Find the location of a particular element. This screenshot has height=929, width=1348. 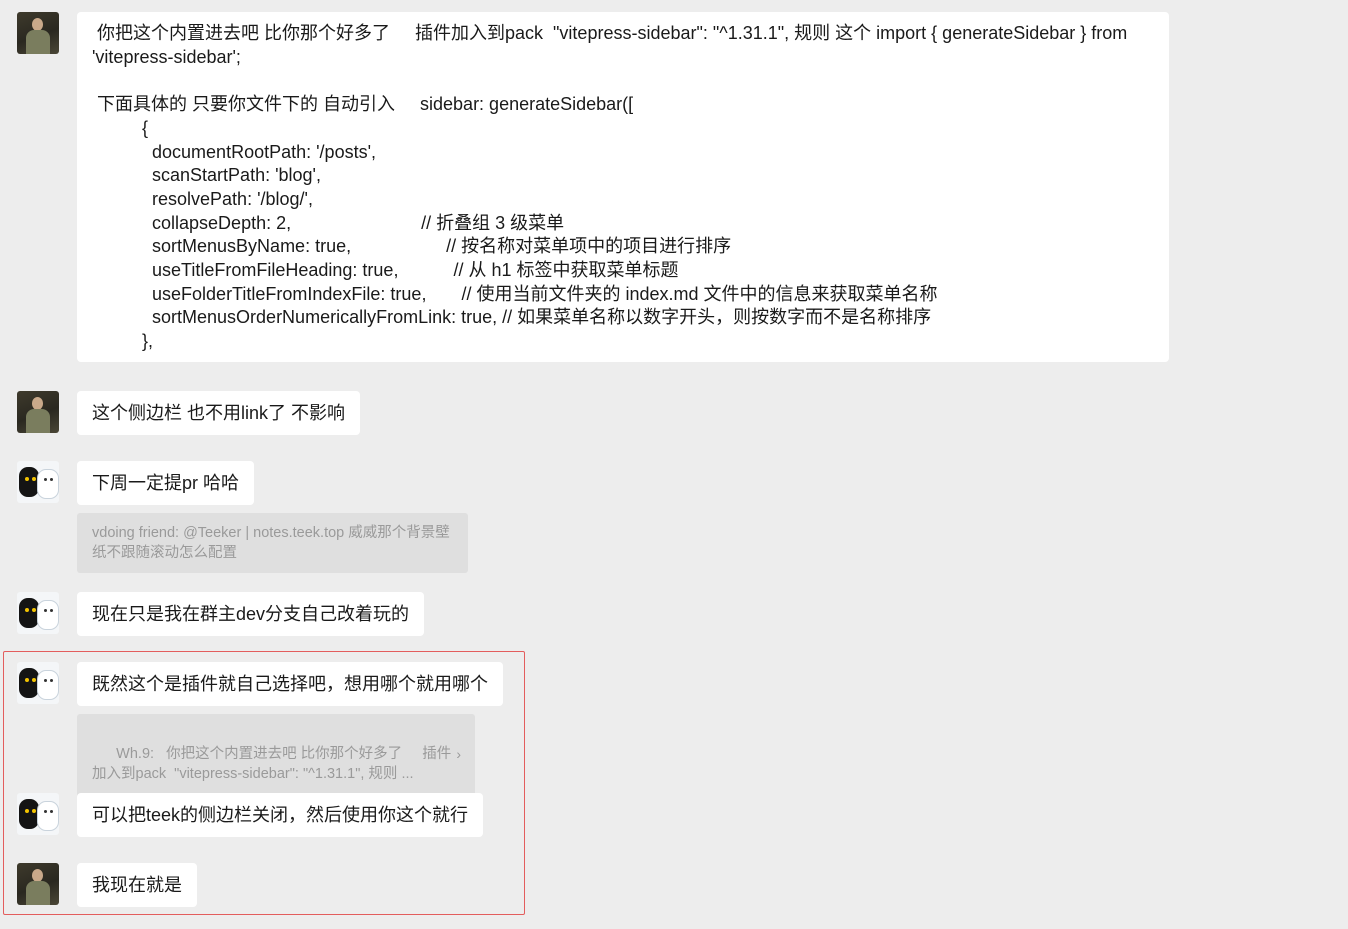

message-bubble: 下周一定提pr 哈哈 is located at coordinates (166, 483).